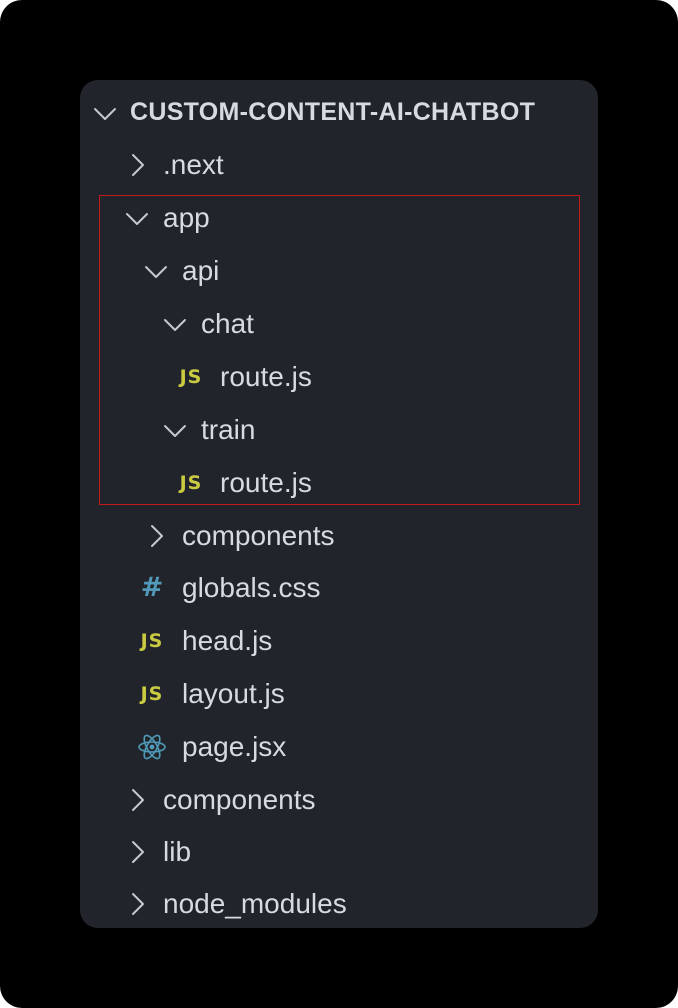 This screenshot has height=1008, width=678. Describe the element at coordinates (228, 429) in the screenshot. I see `tree-item-label: train` at that location.